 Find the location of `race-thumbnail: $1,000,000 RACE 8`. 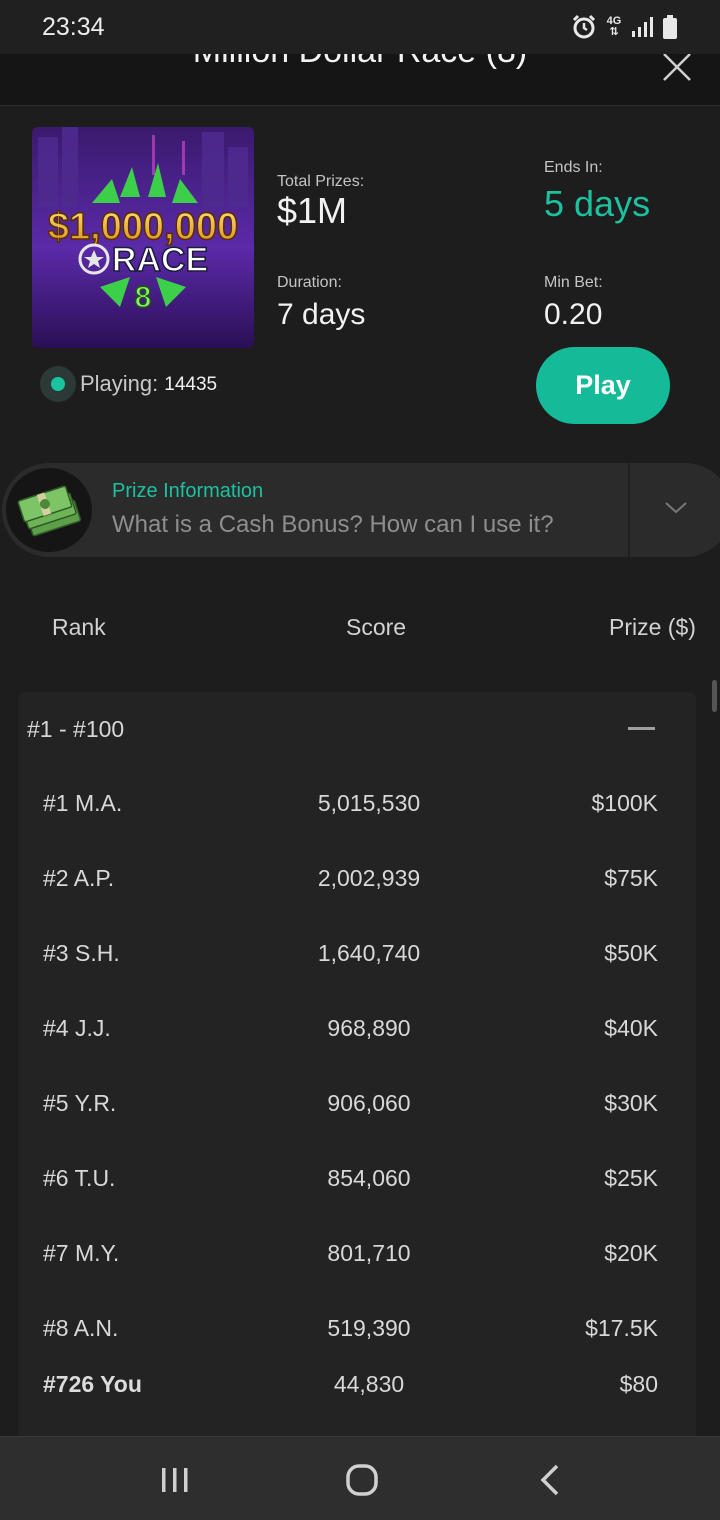

race-thumbnail: $1,000,000 RACE 8 is located at coordinates (143, 237).